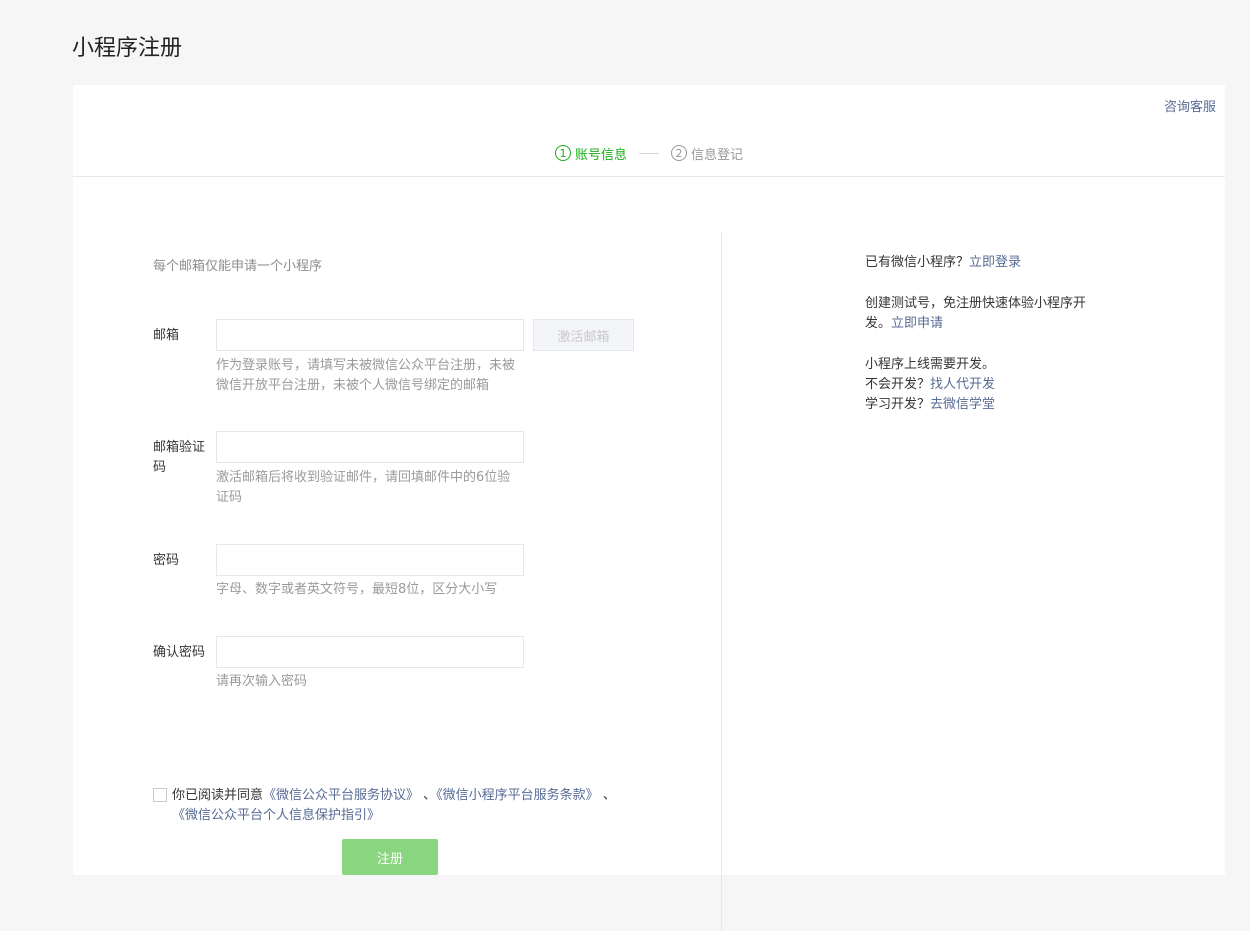 The width and height of the screenshot is (1250, 931). Describe the element at coordinates (179, 457) in the screenshot. I see `email-code-label: 邮箱验证码` at that location.